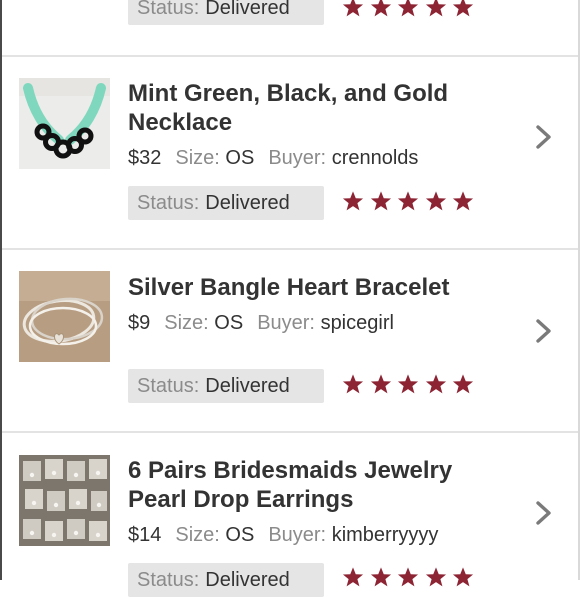 Image resolution: width=580 pixels, height=597 pixels. I want to click on product-thumbnail-earrings, so click(64, 500).